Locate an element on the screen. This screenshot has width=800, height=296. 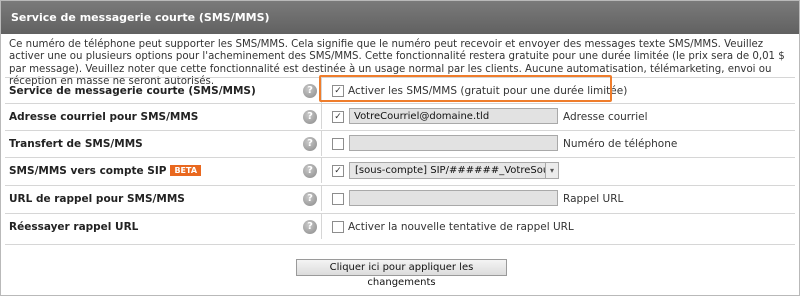
email-label: Adresse courriel pour SMS/MMS is located at coordinates (104, 117).